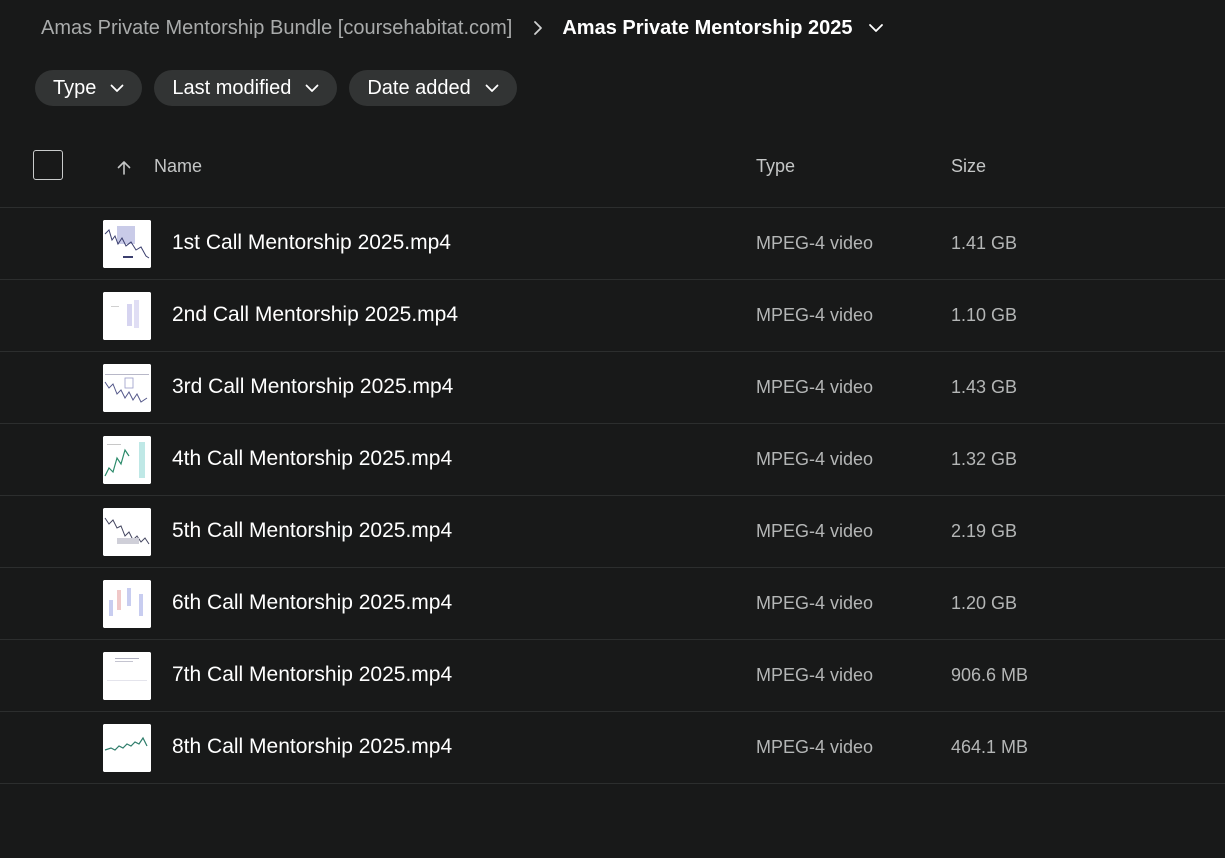 This screenshot has width=1225, height=858. What do you see at coordinates (707, 28) in the screenshot?
I see `breadcrumb-current-folder: Amas Private Mentorship 2025` at bounding box center [707, 28].